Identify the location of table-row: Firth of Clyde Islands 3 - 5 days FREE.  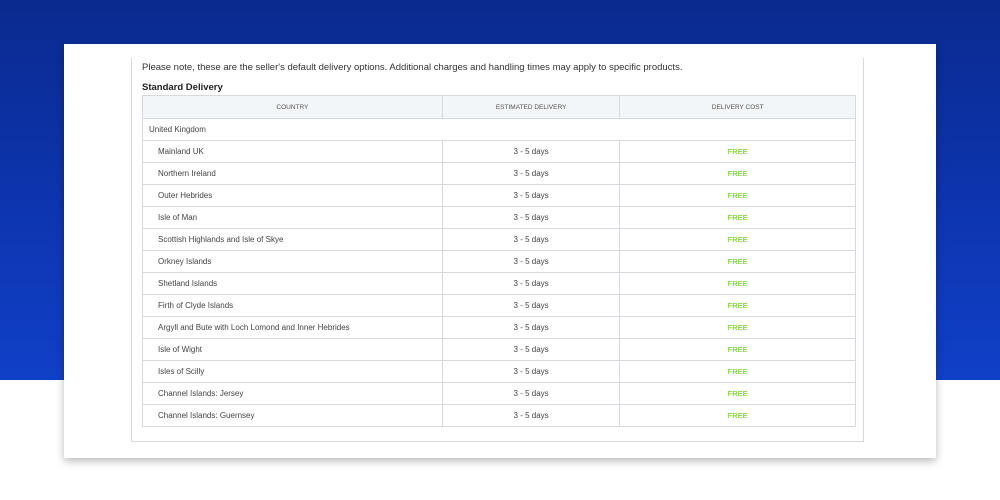
(499, 305).